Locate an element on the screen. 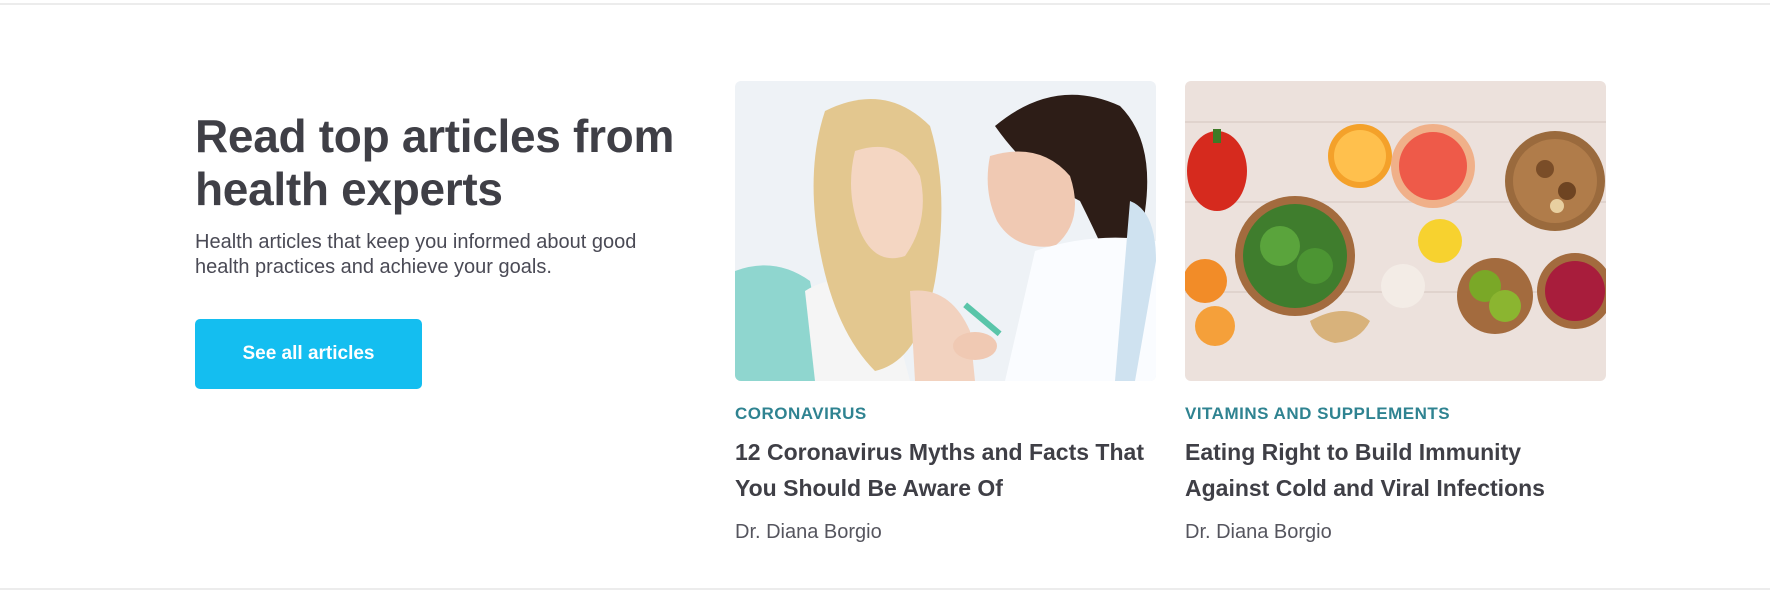 Image resolution: width=1770 pixels, height=595 pixels. article-image-healthy-food is located at coordinates (1395, 231).